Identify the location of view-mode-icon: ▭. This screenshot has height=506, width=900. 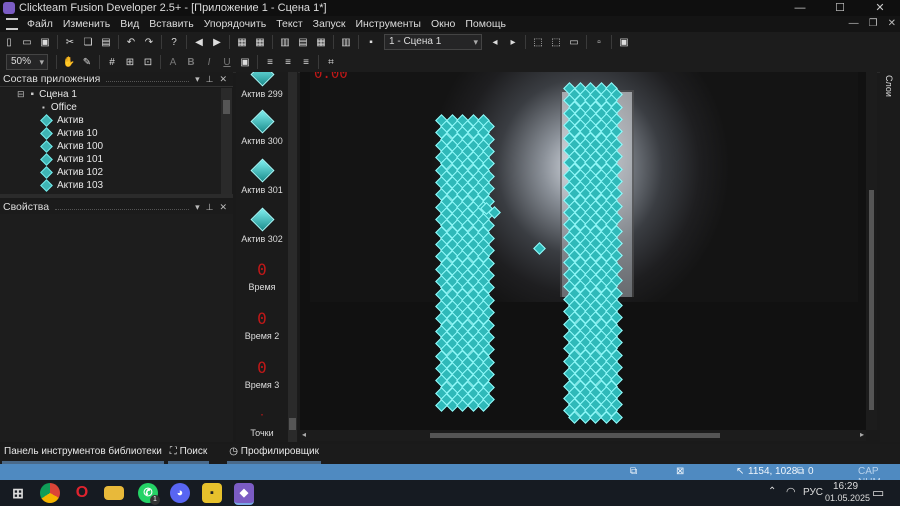
(574, 42).